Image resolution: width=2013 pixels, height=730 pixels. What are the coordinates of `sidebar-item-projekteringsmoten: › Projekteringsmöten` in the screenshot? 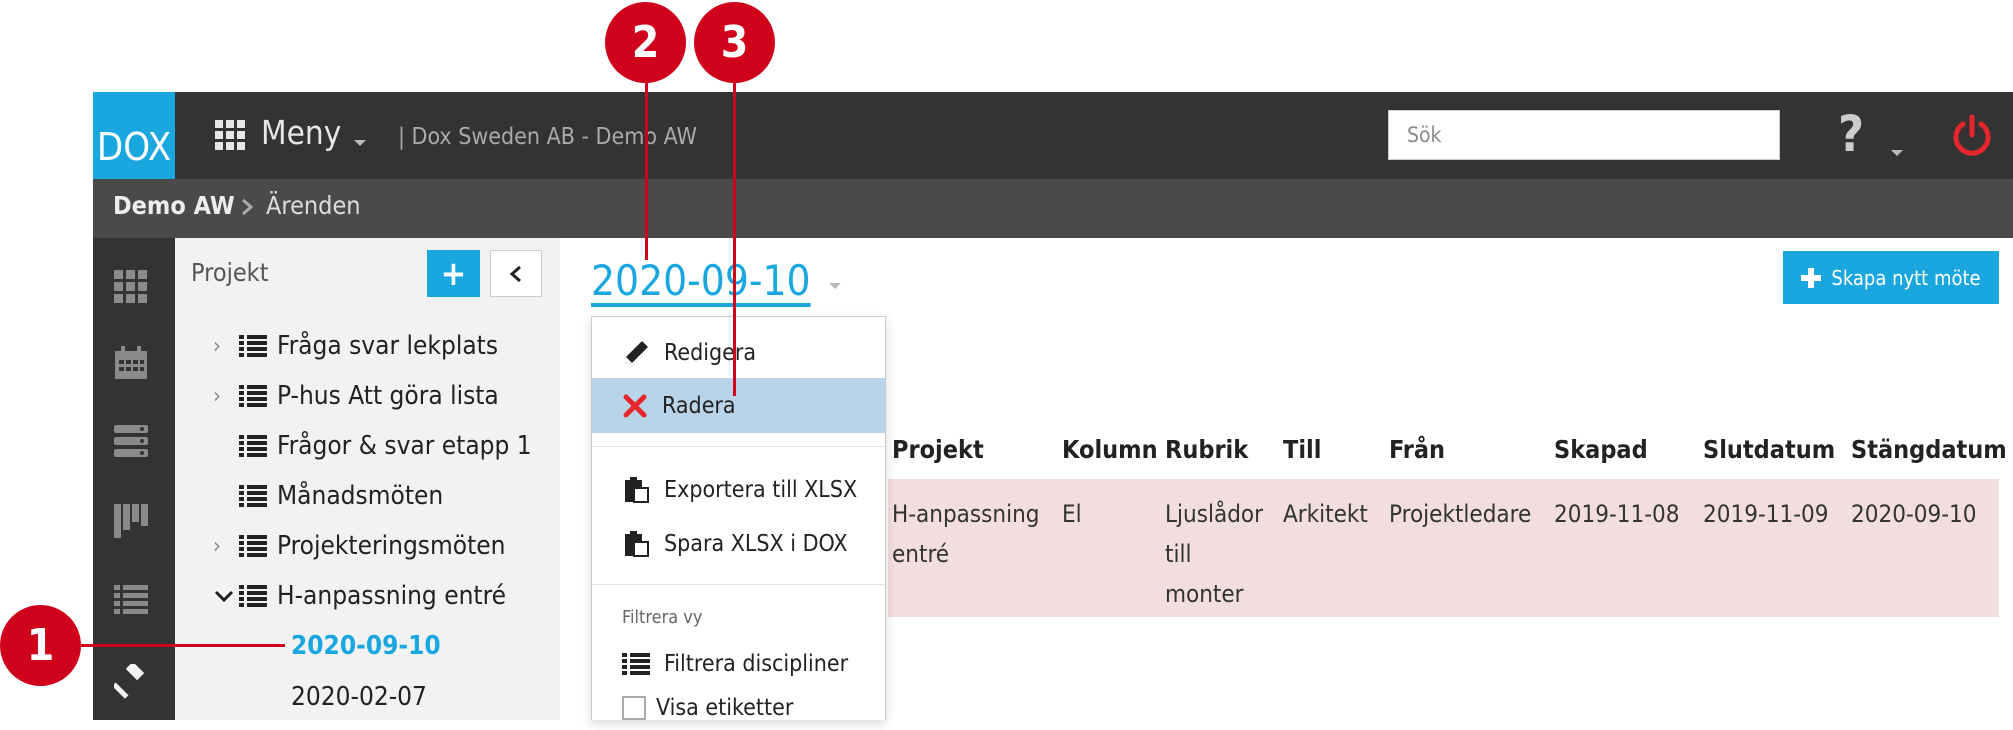 It's located at (359, 546).